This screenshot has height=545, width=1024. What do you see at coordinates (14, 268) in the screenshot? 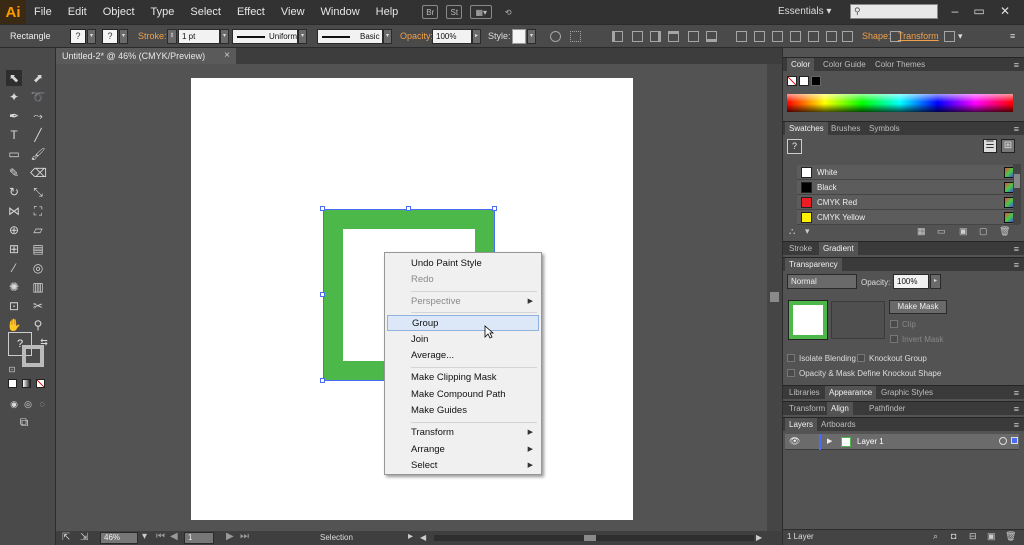
I see `eyedropper-tool-icon: ⁄` at bounding box center [14, 268].